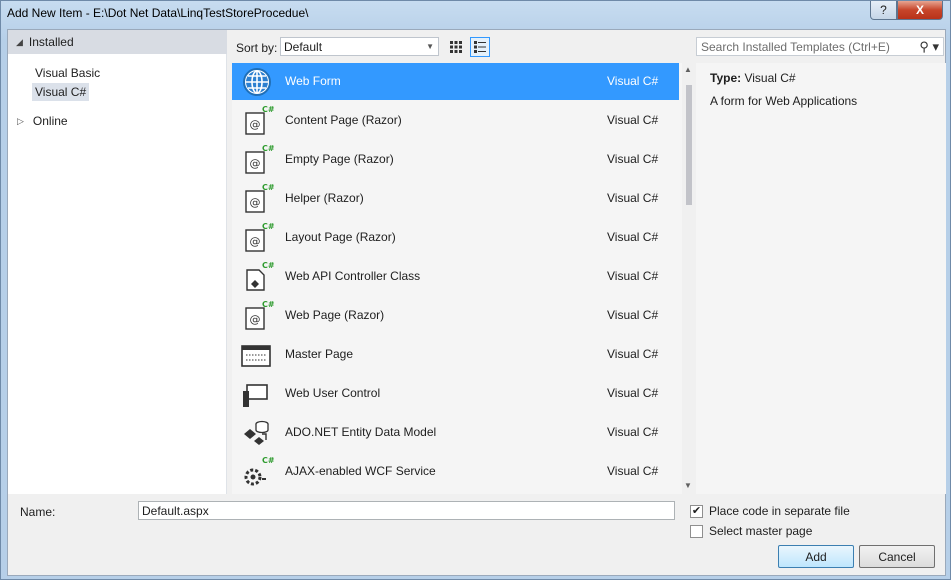 The image size is (951, 580). Describe the element at coordinates (61, 92) in the screenshot. I see `tree-item-visual-csharp: Visual C#` at that location.